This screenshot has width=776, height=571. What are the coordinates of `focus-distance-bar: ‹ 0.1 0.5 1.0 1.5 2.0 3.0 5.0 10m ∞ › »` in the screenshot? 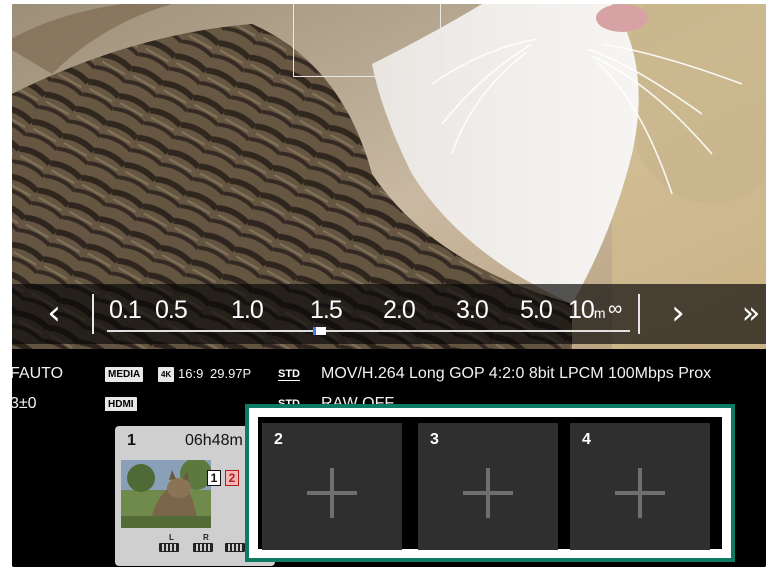 It's located at (389, 314).